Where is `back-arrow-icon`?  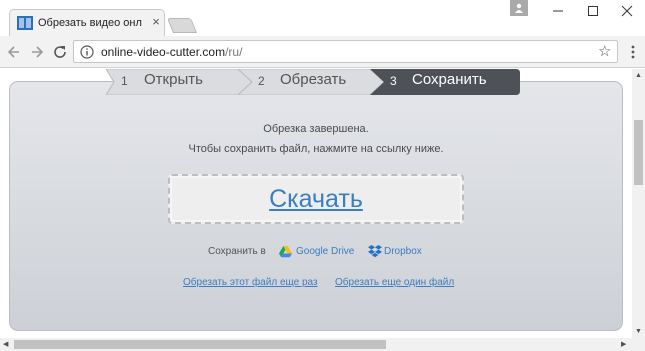
back-arrow-icon is located at coordinates (14, 52).